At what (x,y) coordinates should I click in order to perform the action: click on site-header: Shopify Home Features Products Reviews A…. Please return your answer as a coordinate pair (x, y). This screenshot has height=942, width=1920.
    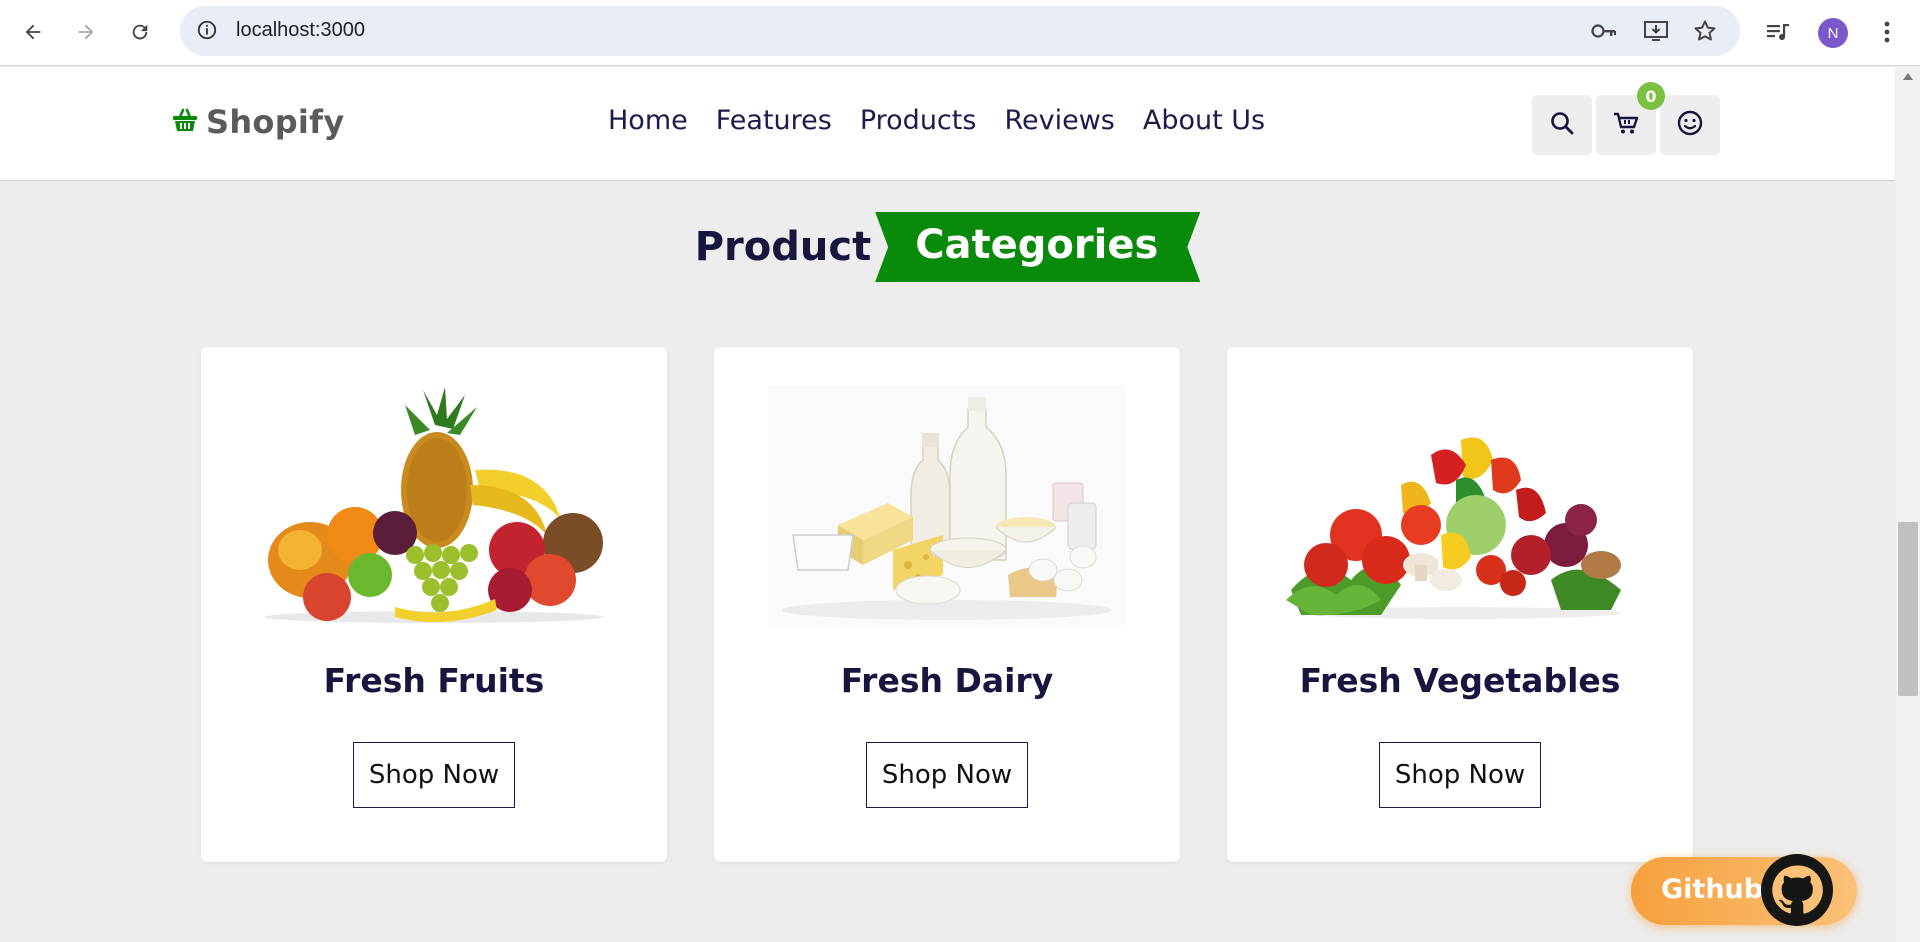
    Looking at the image, I should click on (947, 124).